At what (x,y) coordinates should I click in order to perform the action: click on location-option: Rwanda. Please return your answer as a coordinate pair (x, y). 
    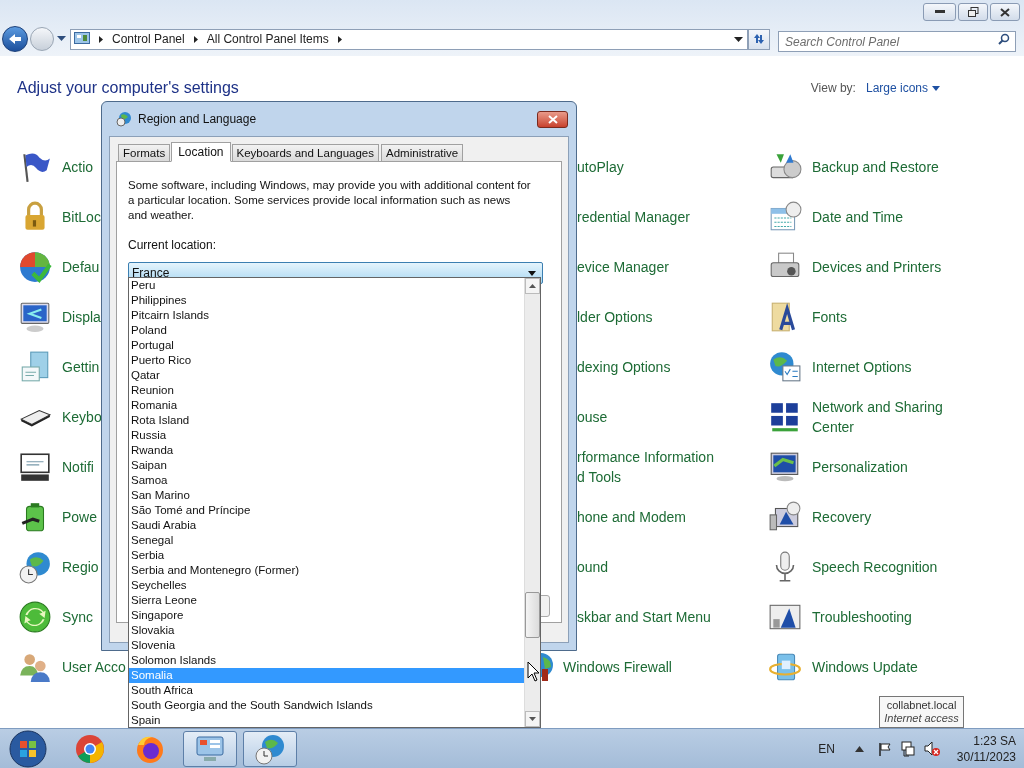
    Looking at the image, I should click on (326, 450).